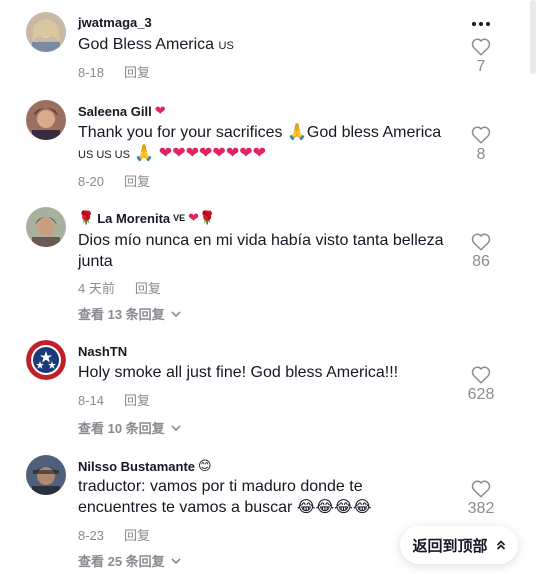 The height and width of the screenshot is (574, 538). I want to click on comment-meta: 4 天前 回复, so click(119, 287).